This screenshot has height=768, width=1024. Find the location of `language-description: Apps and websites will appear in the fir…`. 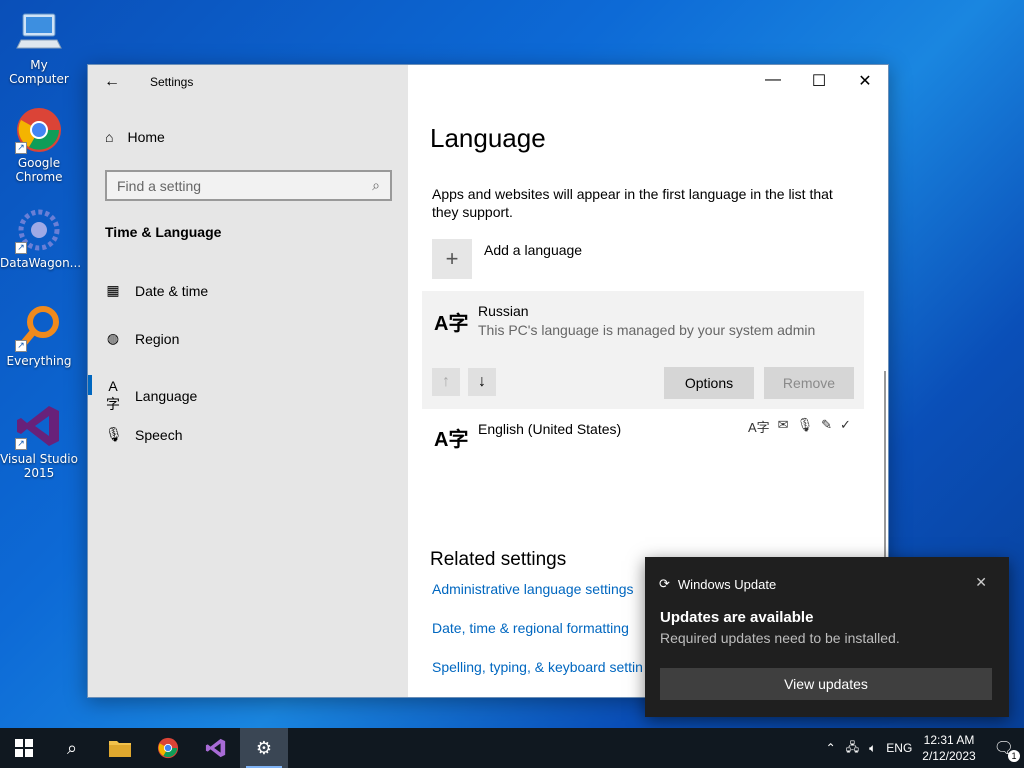

language-description: Apps and websites will appear in the fir… is located at coordinates (632, 203).